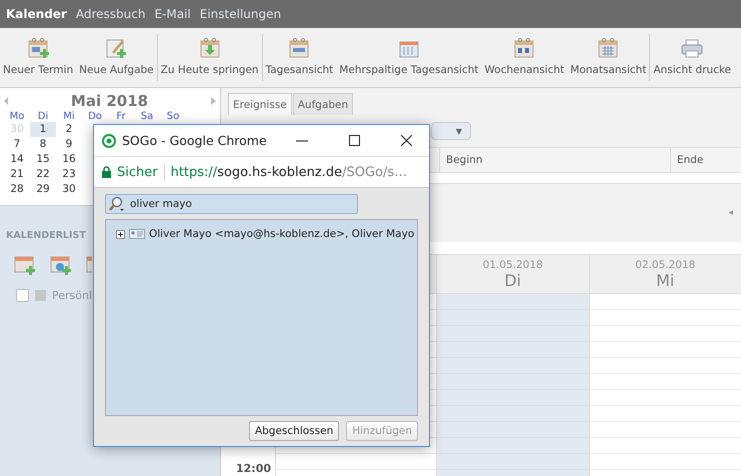 This screenshot has width=741, height=476. What do you see at coordinates (173, 116) in the screenshot?
I see `weekday-label: So` at bounding box center [173, 116].